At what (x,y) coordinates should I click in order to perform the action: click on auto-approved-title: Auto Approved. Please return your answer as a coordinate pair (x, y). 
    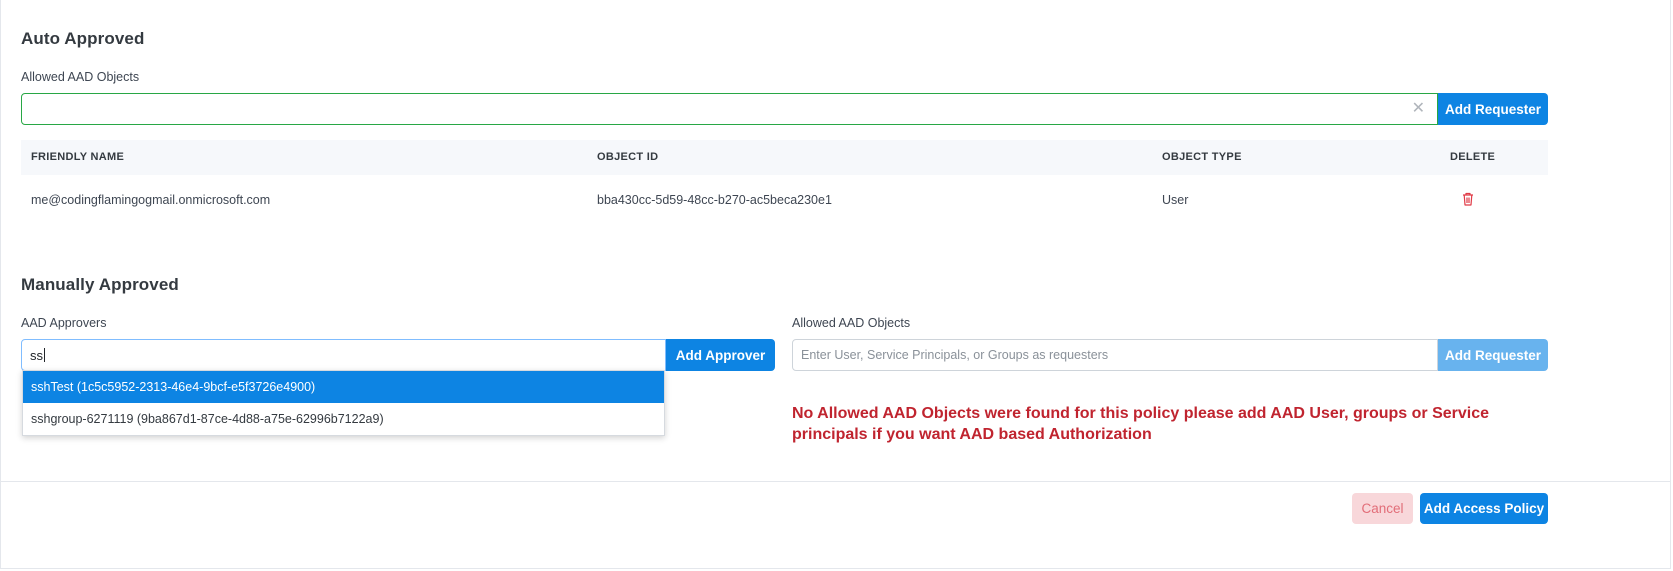
    Looking at the image, I should click on (83, 38).